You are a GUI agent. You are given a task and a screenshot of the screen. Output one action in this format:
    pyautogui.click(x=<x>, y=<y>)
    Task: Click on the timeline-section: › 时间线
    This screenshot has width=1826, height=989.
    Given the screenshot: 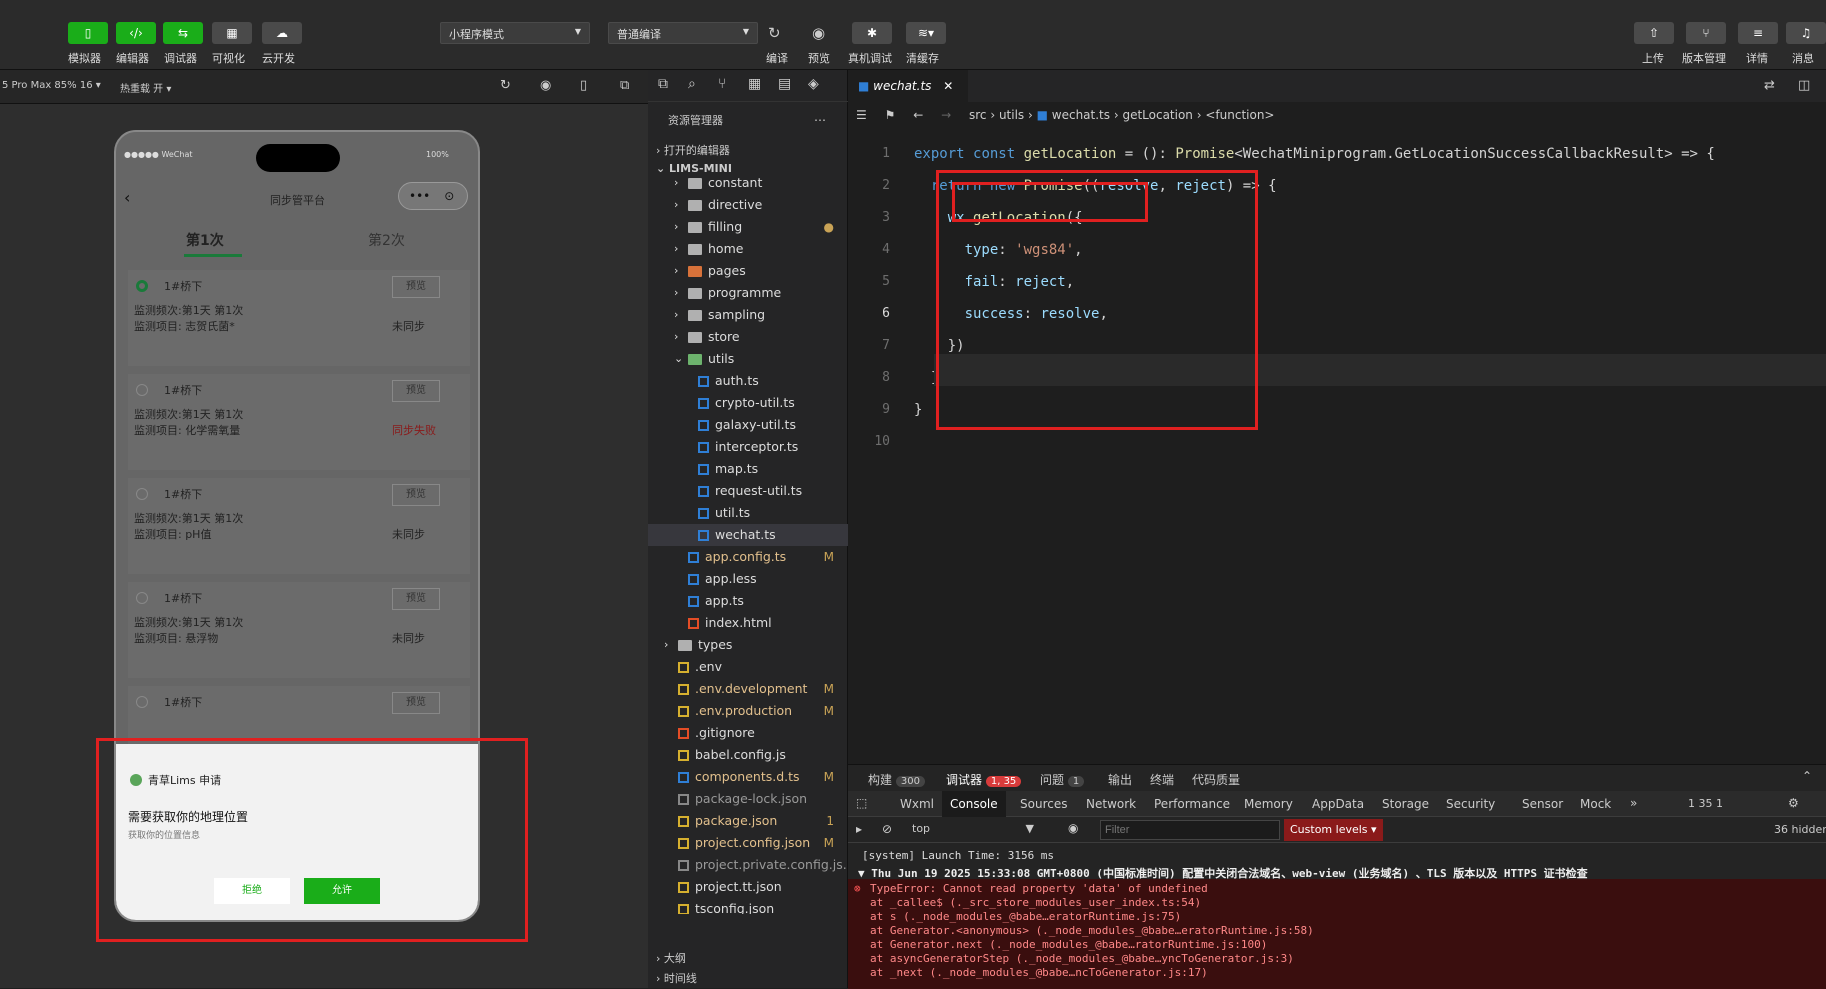 What is the action you would take?
    pyautogui.click(x=676, y=978)
    